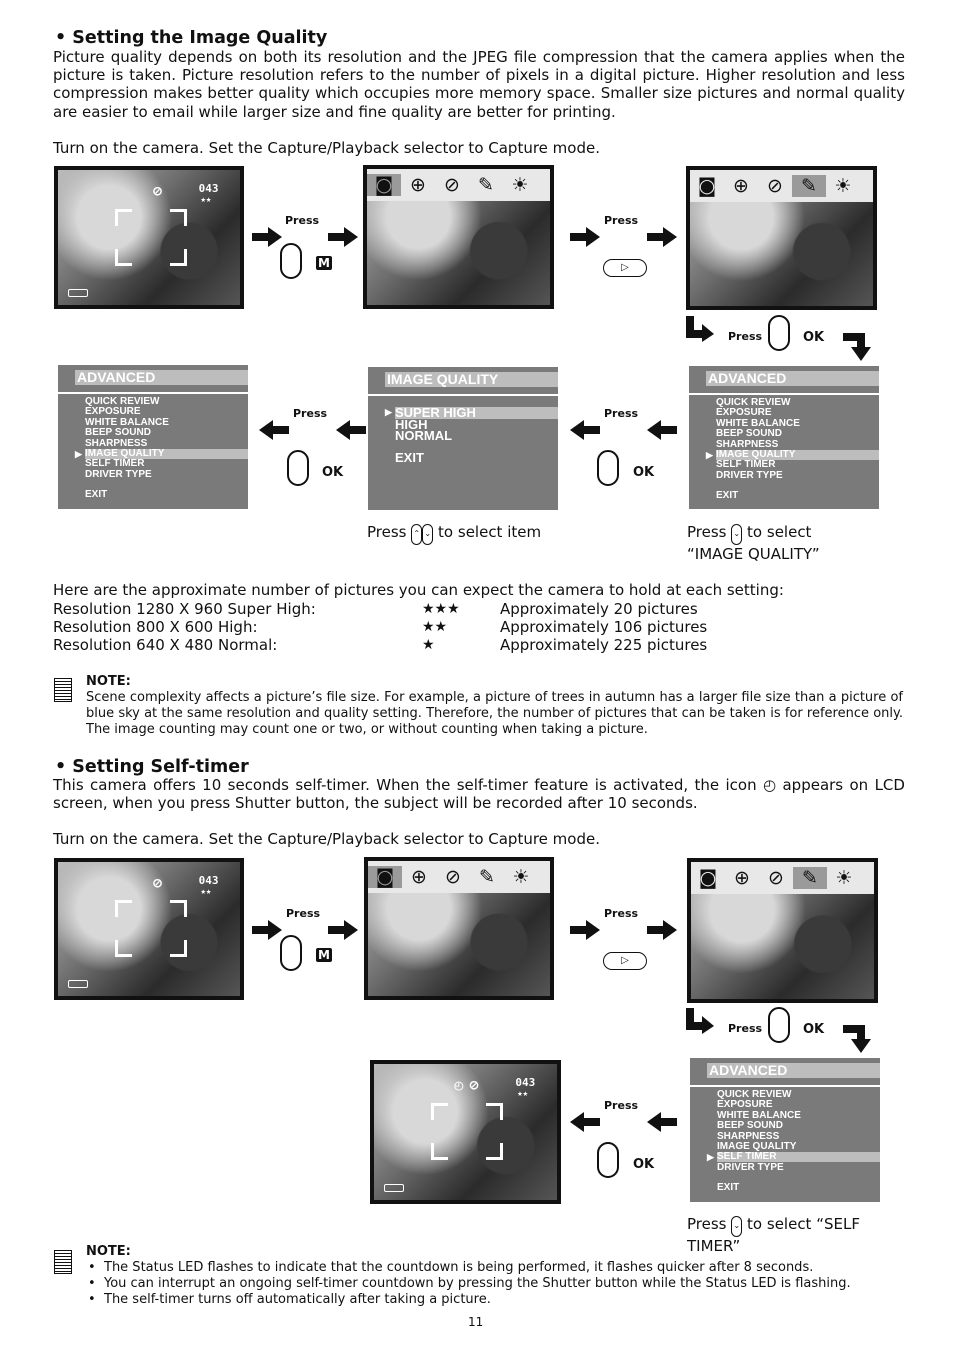  I want to click on selection-arrow-icon: ▶, so click(78, 454).